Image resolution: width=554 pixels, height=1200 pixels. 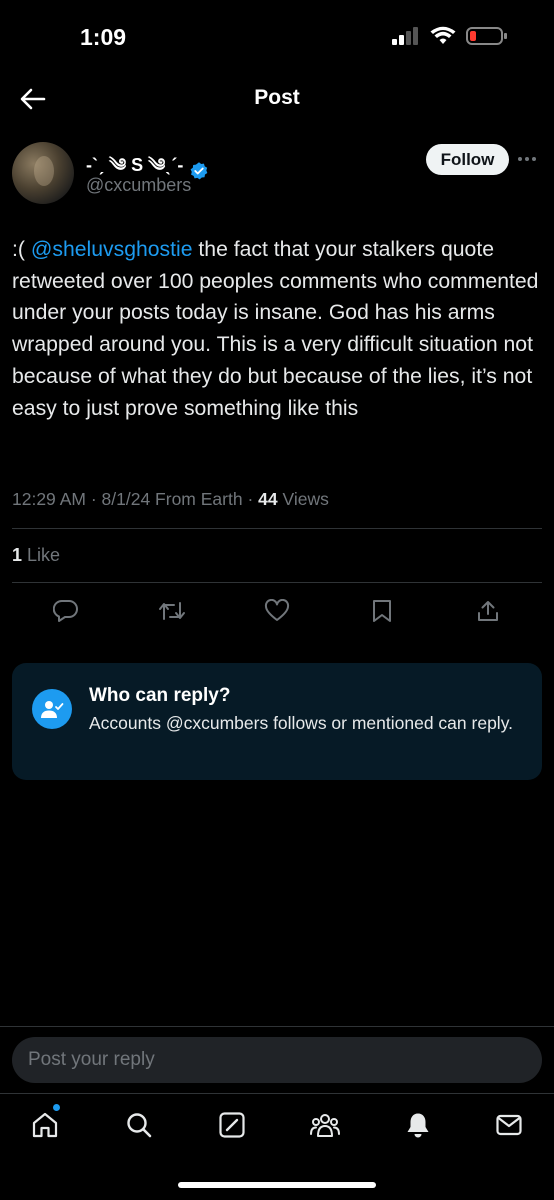 What do you see at coordinates (138, 185) in the screenshot?
I see `author-handle: @cxcumbers` at bounding box center [138, 185].